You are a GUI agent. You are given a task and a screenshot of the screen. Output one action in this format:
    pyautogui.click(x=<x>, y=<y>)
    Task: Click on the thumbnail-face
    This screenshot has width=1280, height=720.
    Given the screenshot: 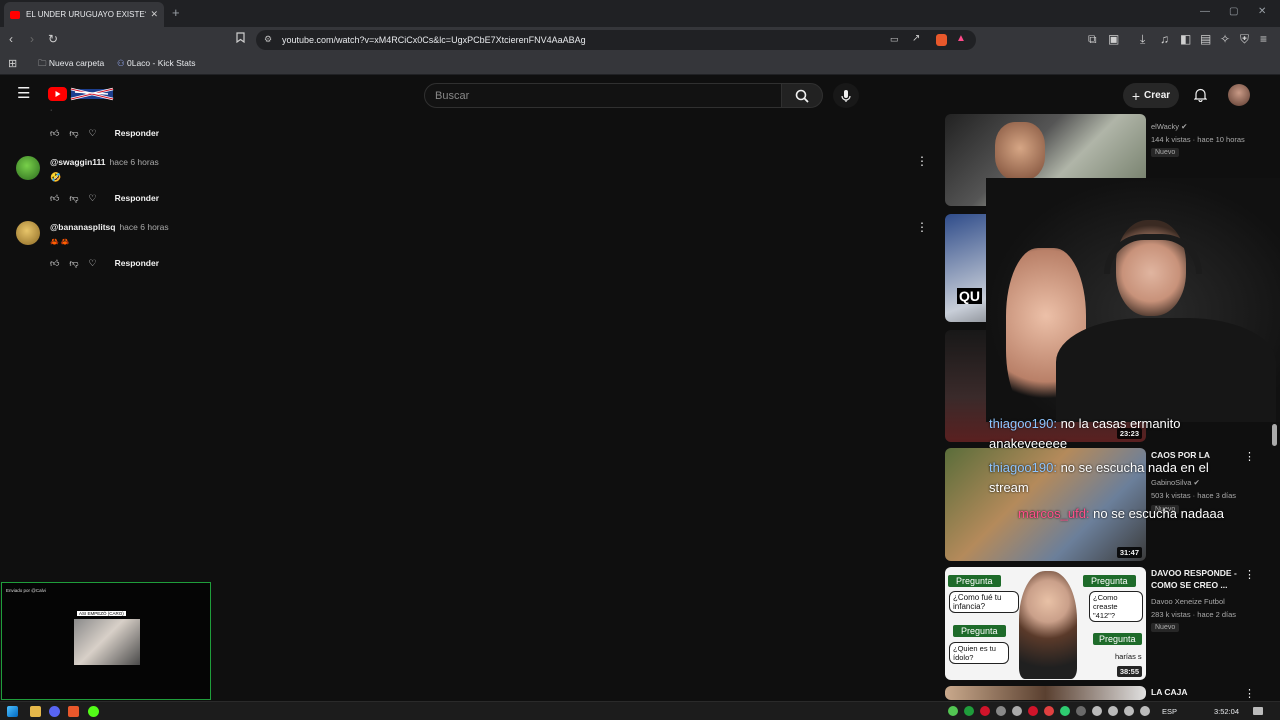 What is the action you would take?
    pyautogui.click(x=1020, y=151)
    